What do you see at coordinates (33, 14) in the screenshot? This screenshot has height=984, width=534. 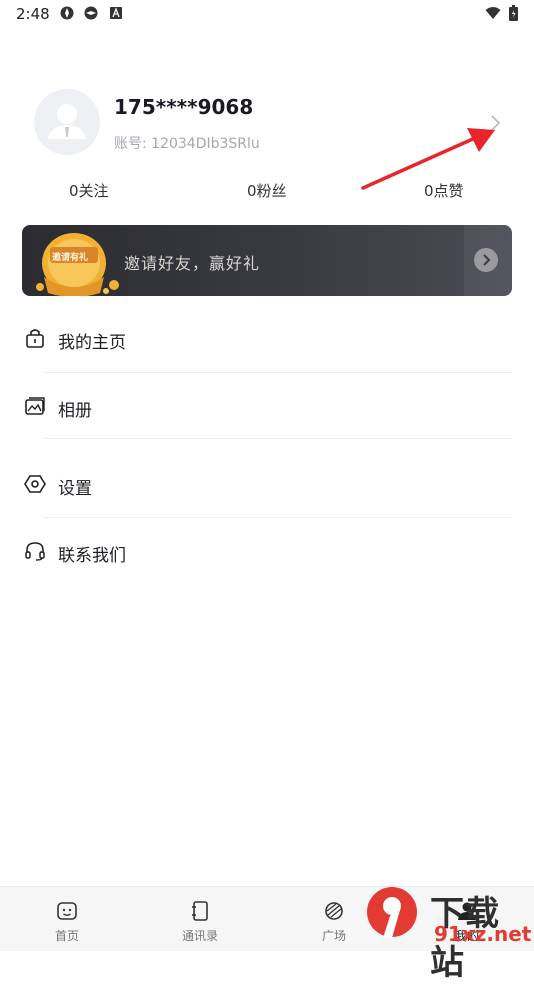 I see `status-time: 2:48` at bounding box center [33, 14].